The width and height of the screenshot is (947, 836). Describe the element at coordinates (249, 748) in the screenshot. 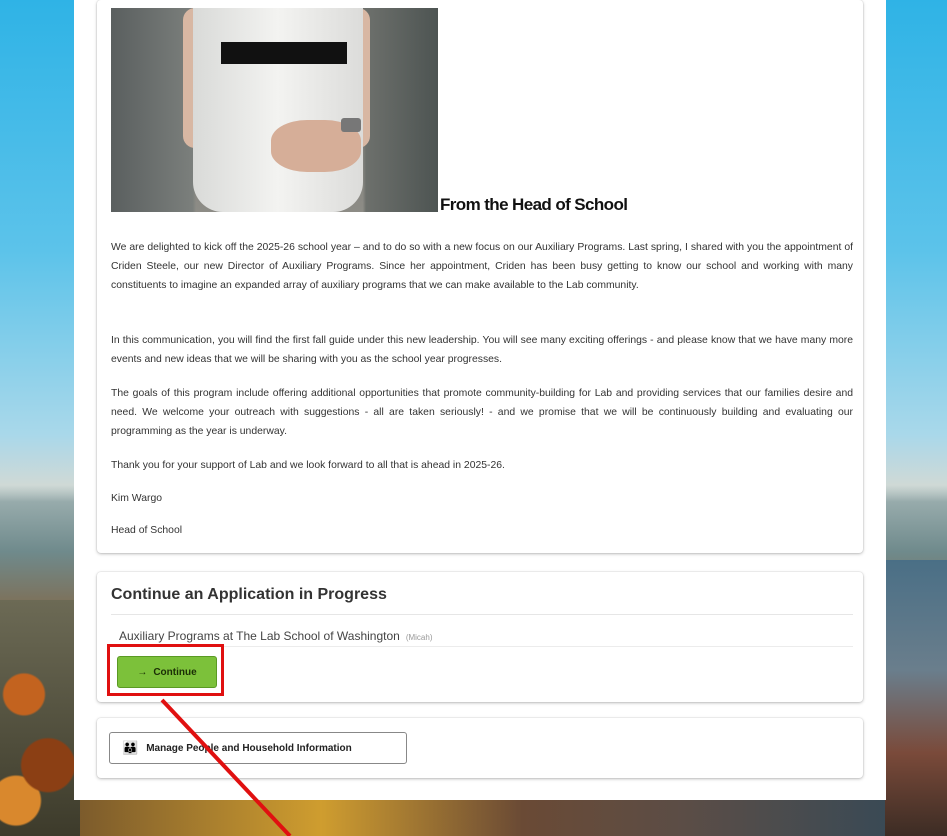

I see `manage-people-label: Manage People and Household Information` at that location.